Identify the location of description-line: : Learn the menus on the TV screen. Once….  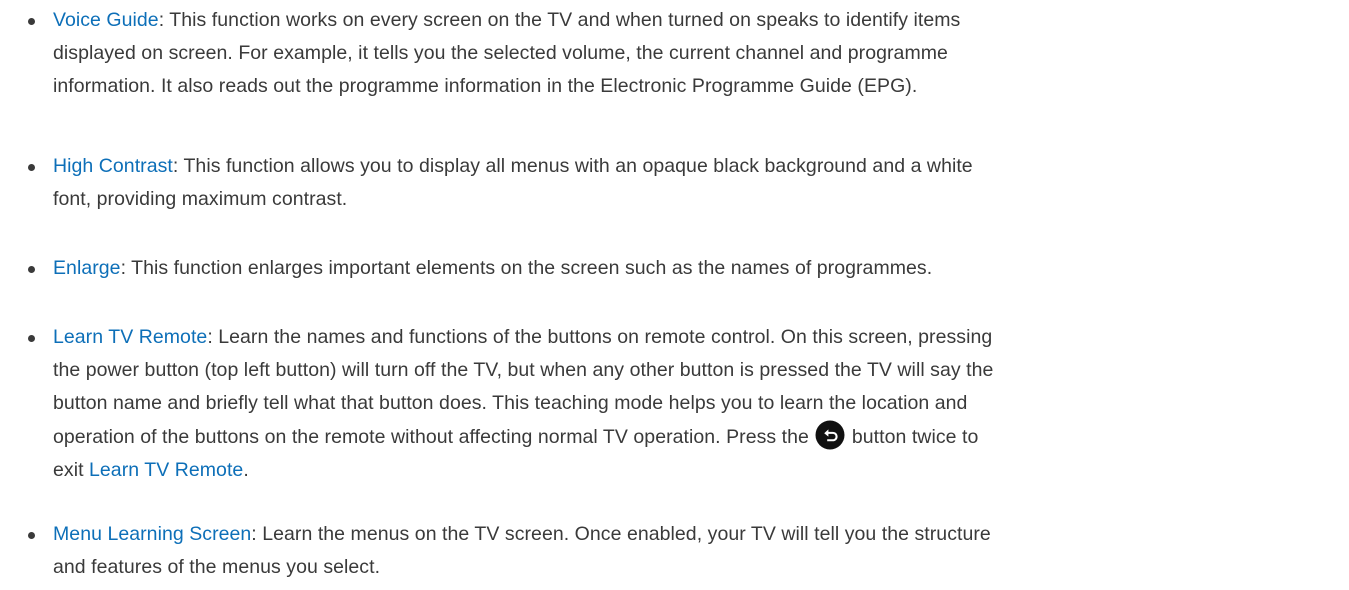
(621, 534).